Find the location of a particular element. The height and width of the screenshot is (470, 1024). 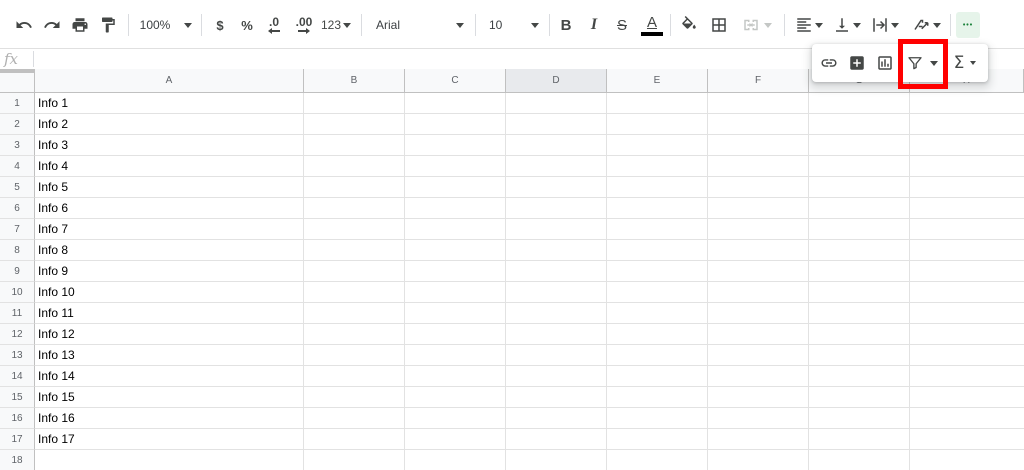

text-color-button: A is located at coordinates (652, 25).